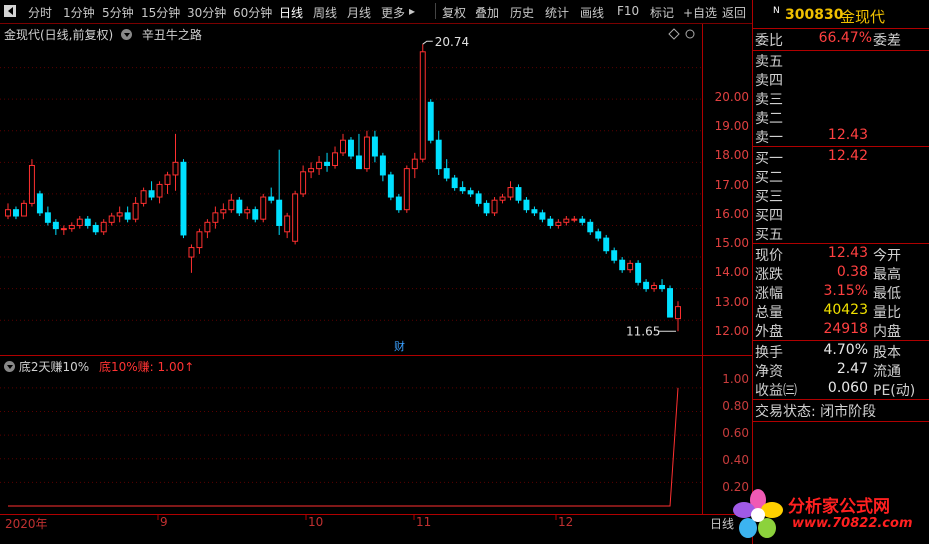 The image size is (929, 544). What do you see at coordinates (206, 12) in the screenshot?
I see `tab-30min: 30分钟` at bounding box center [206, 12].